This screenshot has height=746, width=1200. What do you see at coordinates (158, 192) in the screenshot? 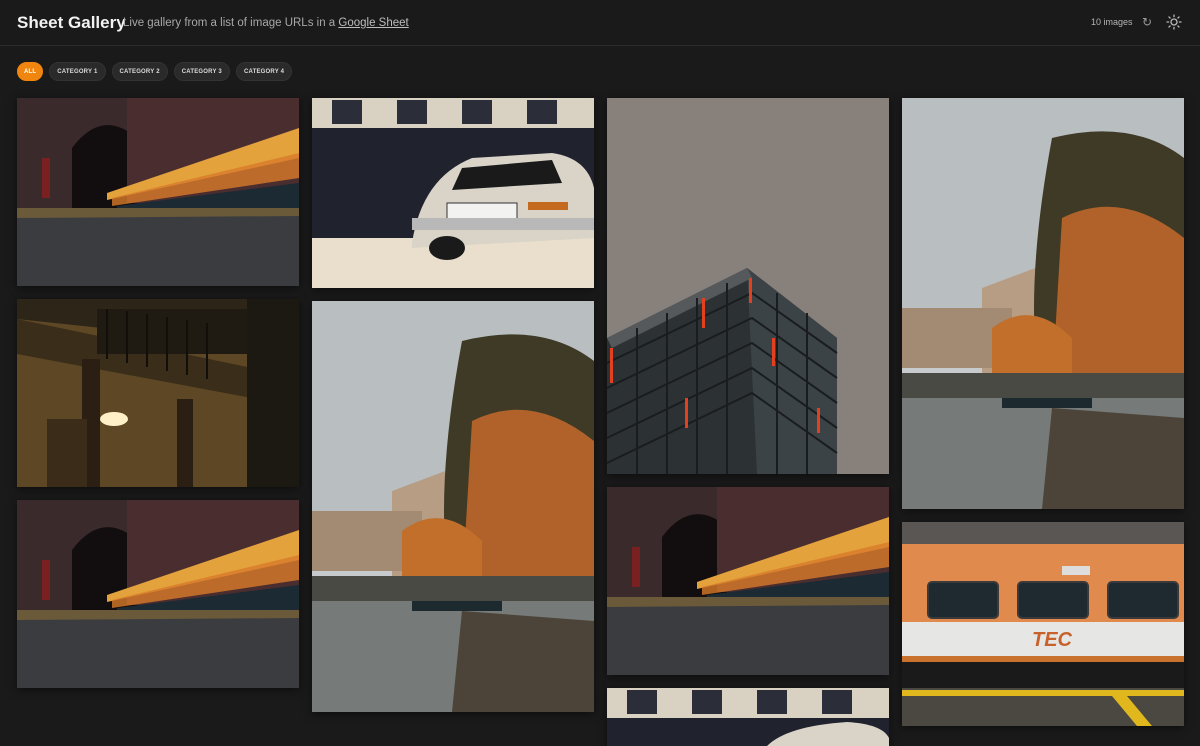
I see `gallery-image-train-tunnel` at bounding box center [158, 192].